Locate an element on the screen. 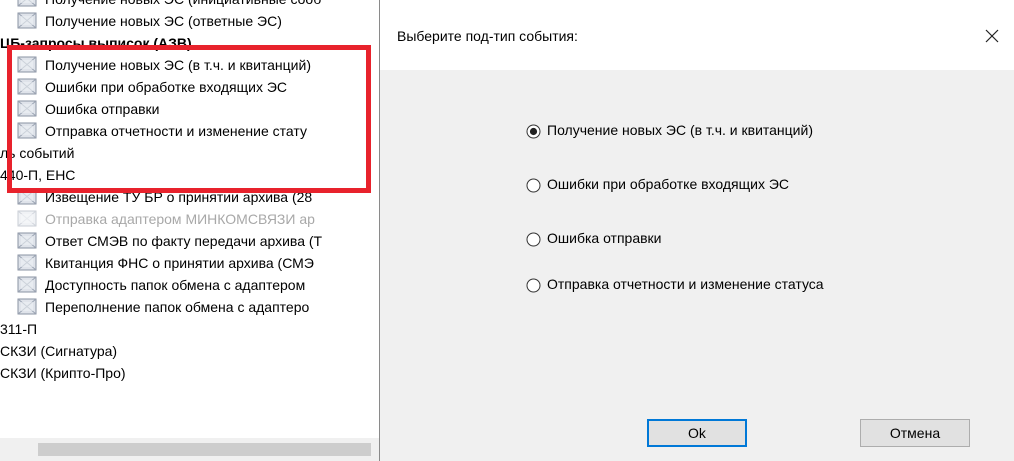 Image resolution: width=1014 pixels, height=461 pixels. tree-leaf-item: Переполнение папок обмена с адаптеро is located at coordinates (163, 307).